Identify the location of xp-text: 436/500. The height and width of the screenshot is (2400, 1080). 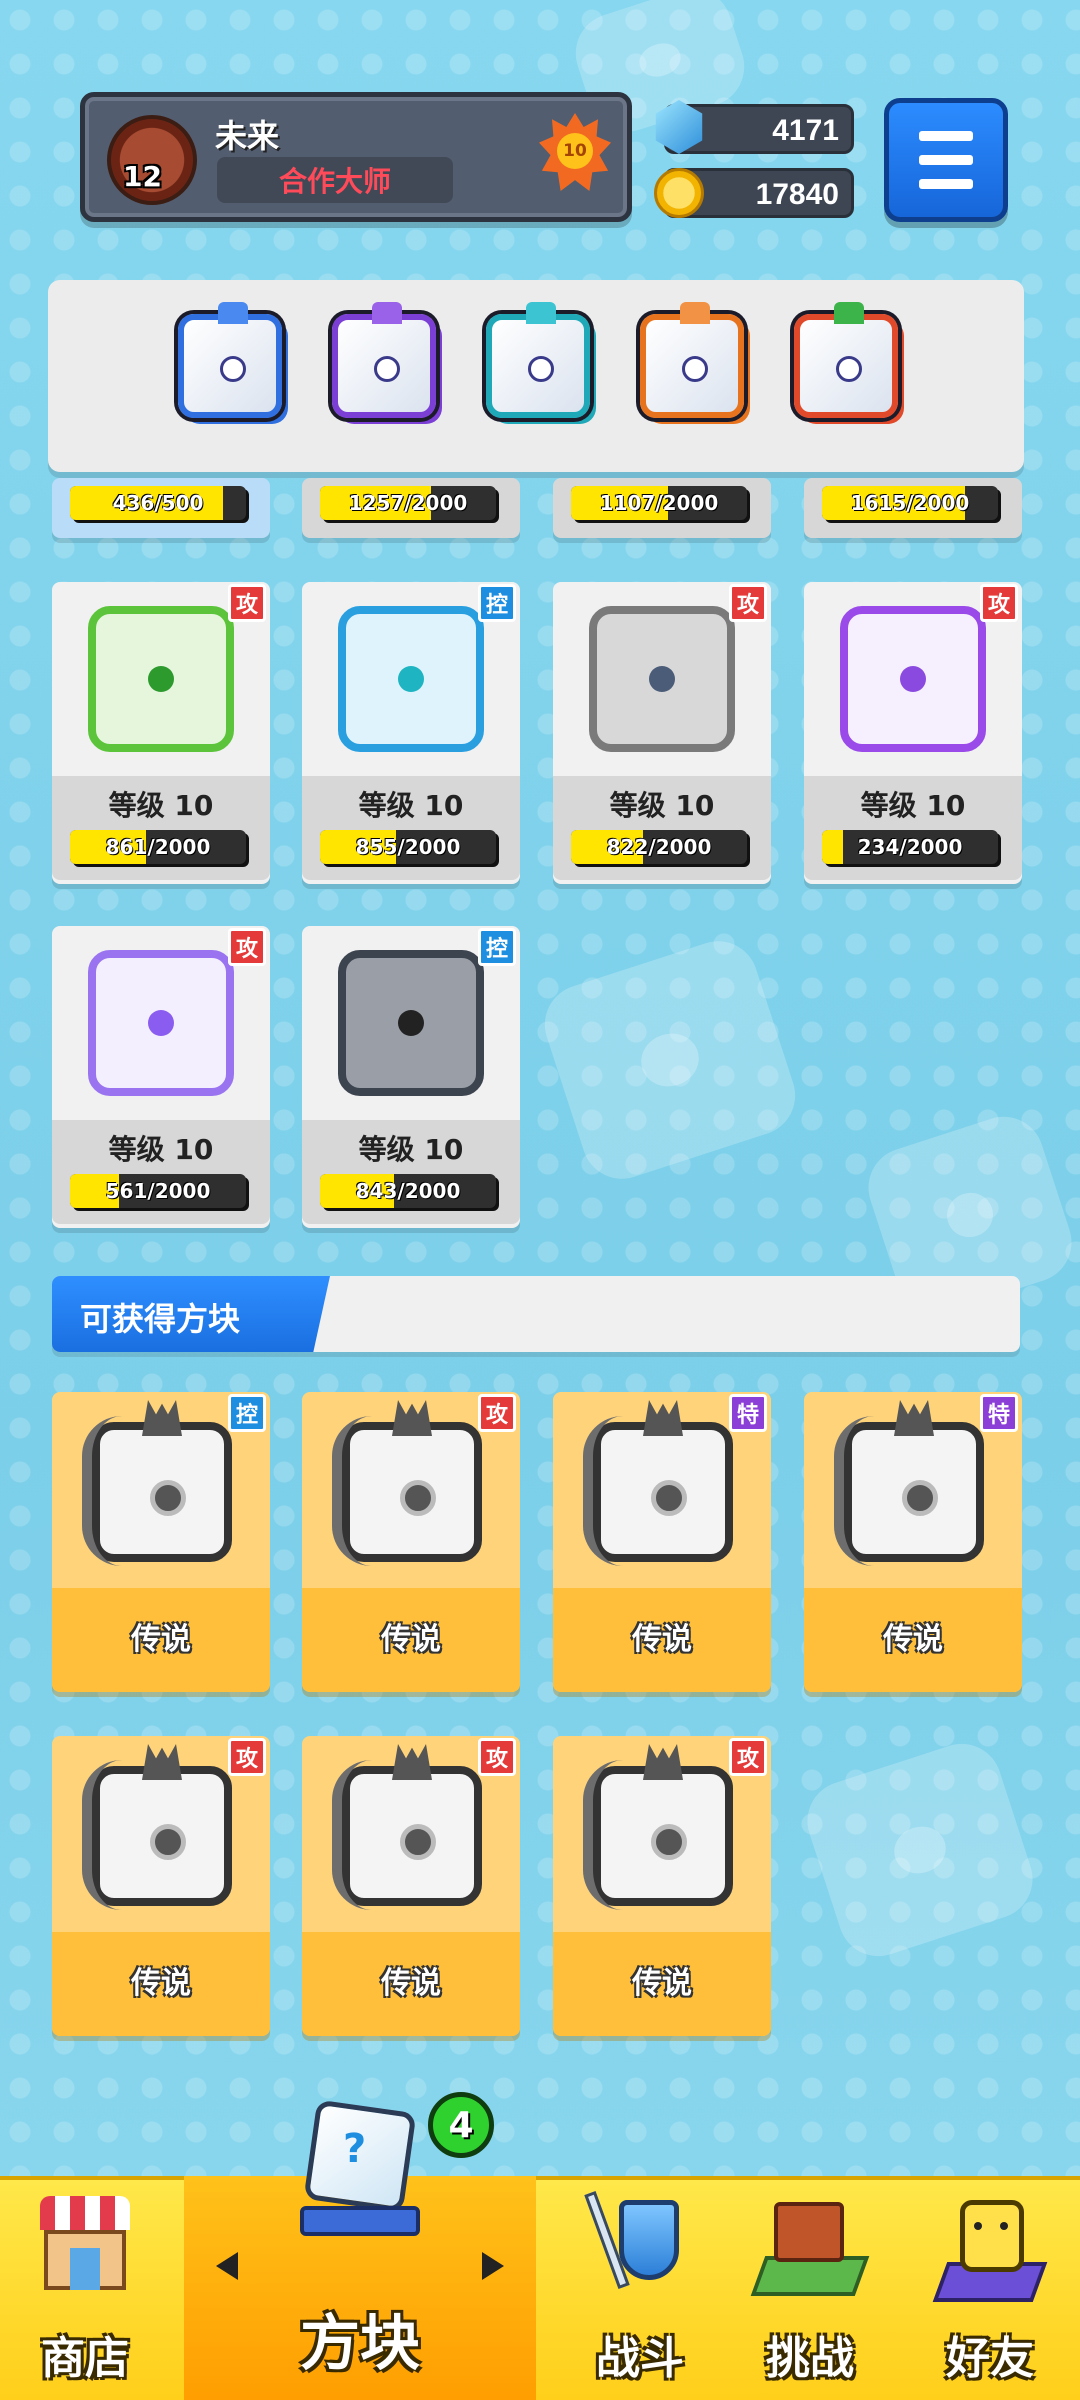
(158, 503).